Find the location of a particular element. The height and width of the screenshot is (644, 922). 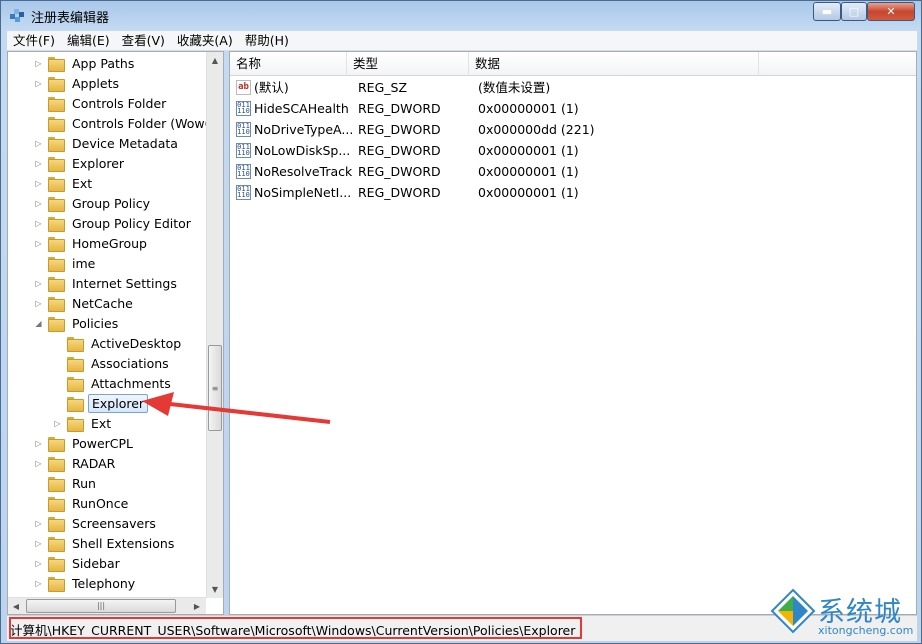

tree-item: ▷ PowerCPL is located at coordinates (85, 443).